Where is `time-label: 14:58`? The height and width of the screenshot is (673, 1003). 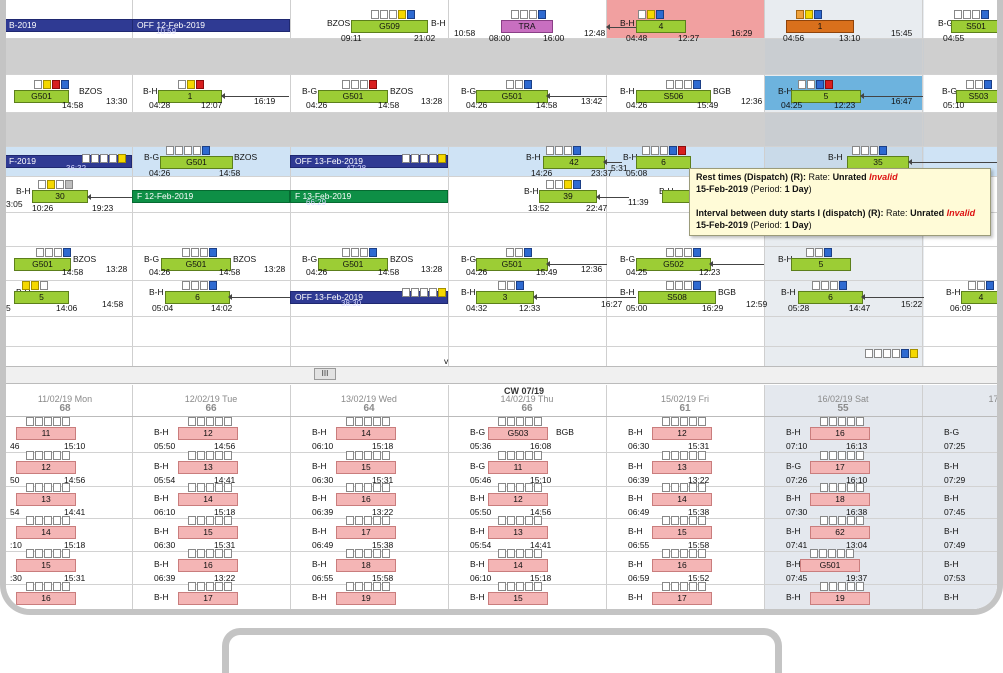 time-label: 14:58 is located at coordinates (113, 304).